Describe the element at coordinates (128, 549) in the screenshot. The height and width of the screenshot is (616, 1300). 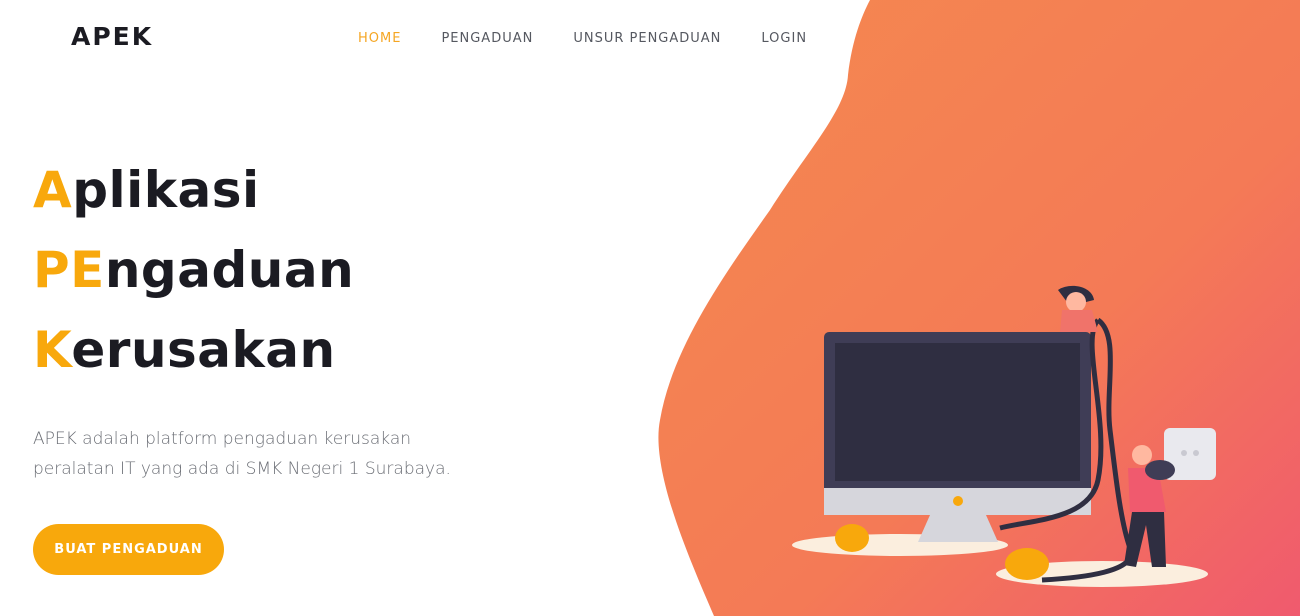
I see `buat-pengaduan-button: BUAT PENGADUAN` at that location.